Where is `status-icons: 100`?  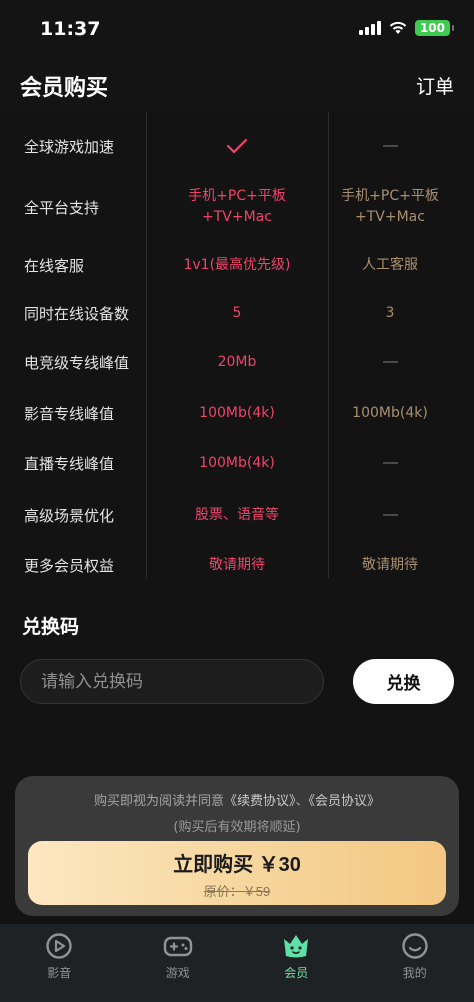
status-icons: 100 is located at coordinates (406, 28).